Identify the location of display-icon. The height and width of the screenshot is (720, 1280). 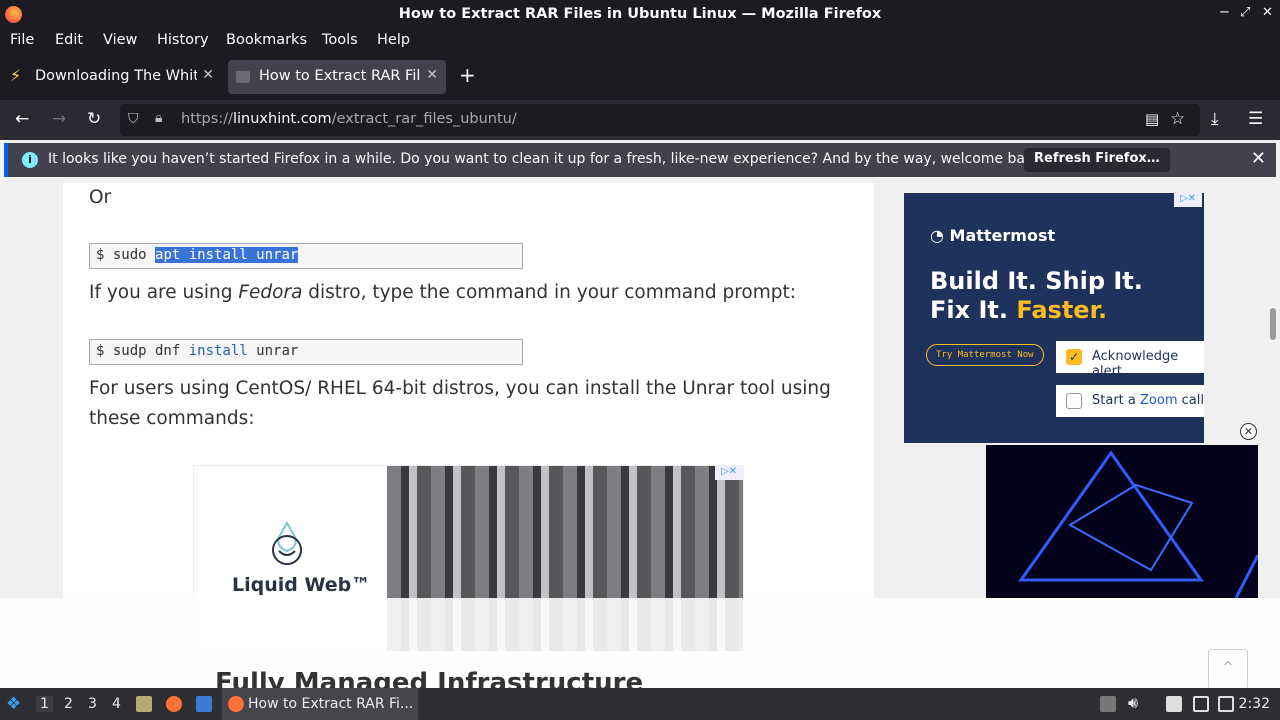
(1201, 704).